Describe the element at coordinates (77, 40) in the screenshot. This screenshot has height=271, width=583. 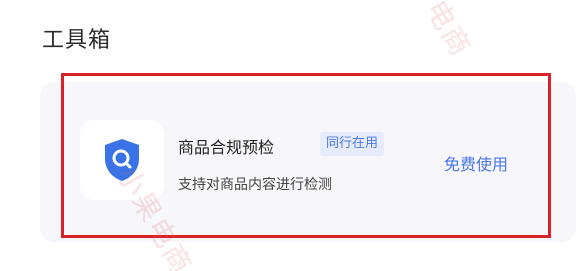
I see `toolbox-title: 工具箱` at that location.